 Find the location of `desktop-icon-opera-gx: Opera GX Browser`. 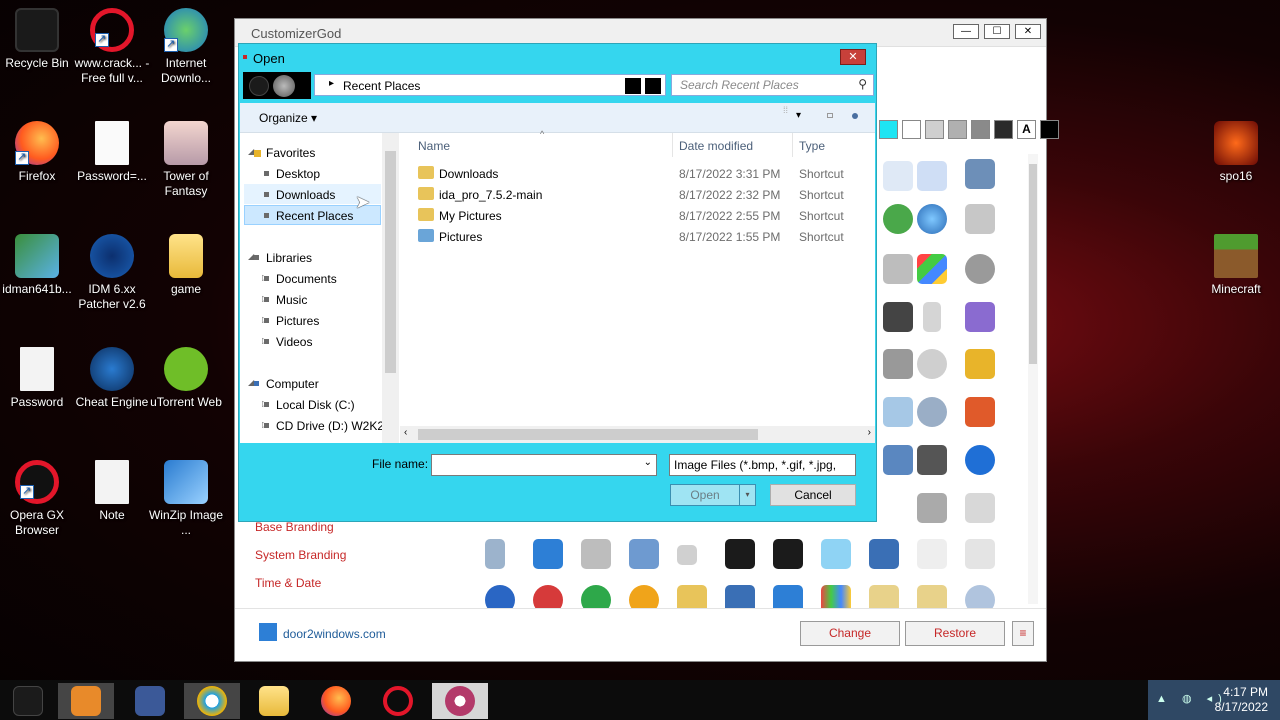

desktop-icon-opera-gx: Opera GX Browser is located at coordinates (37, 499).